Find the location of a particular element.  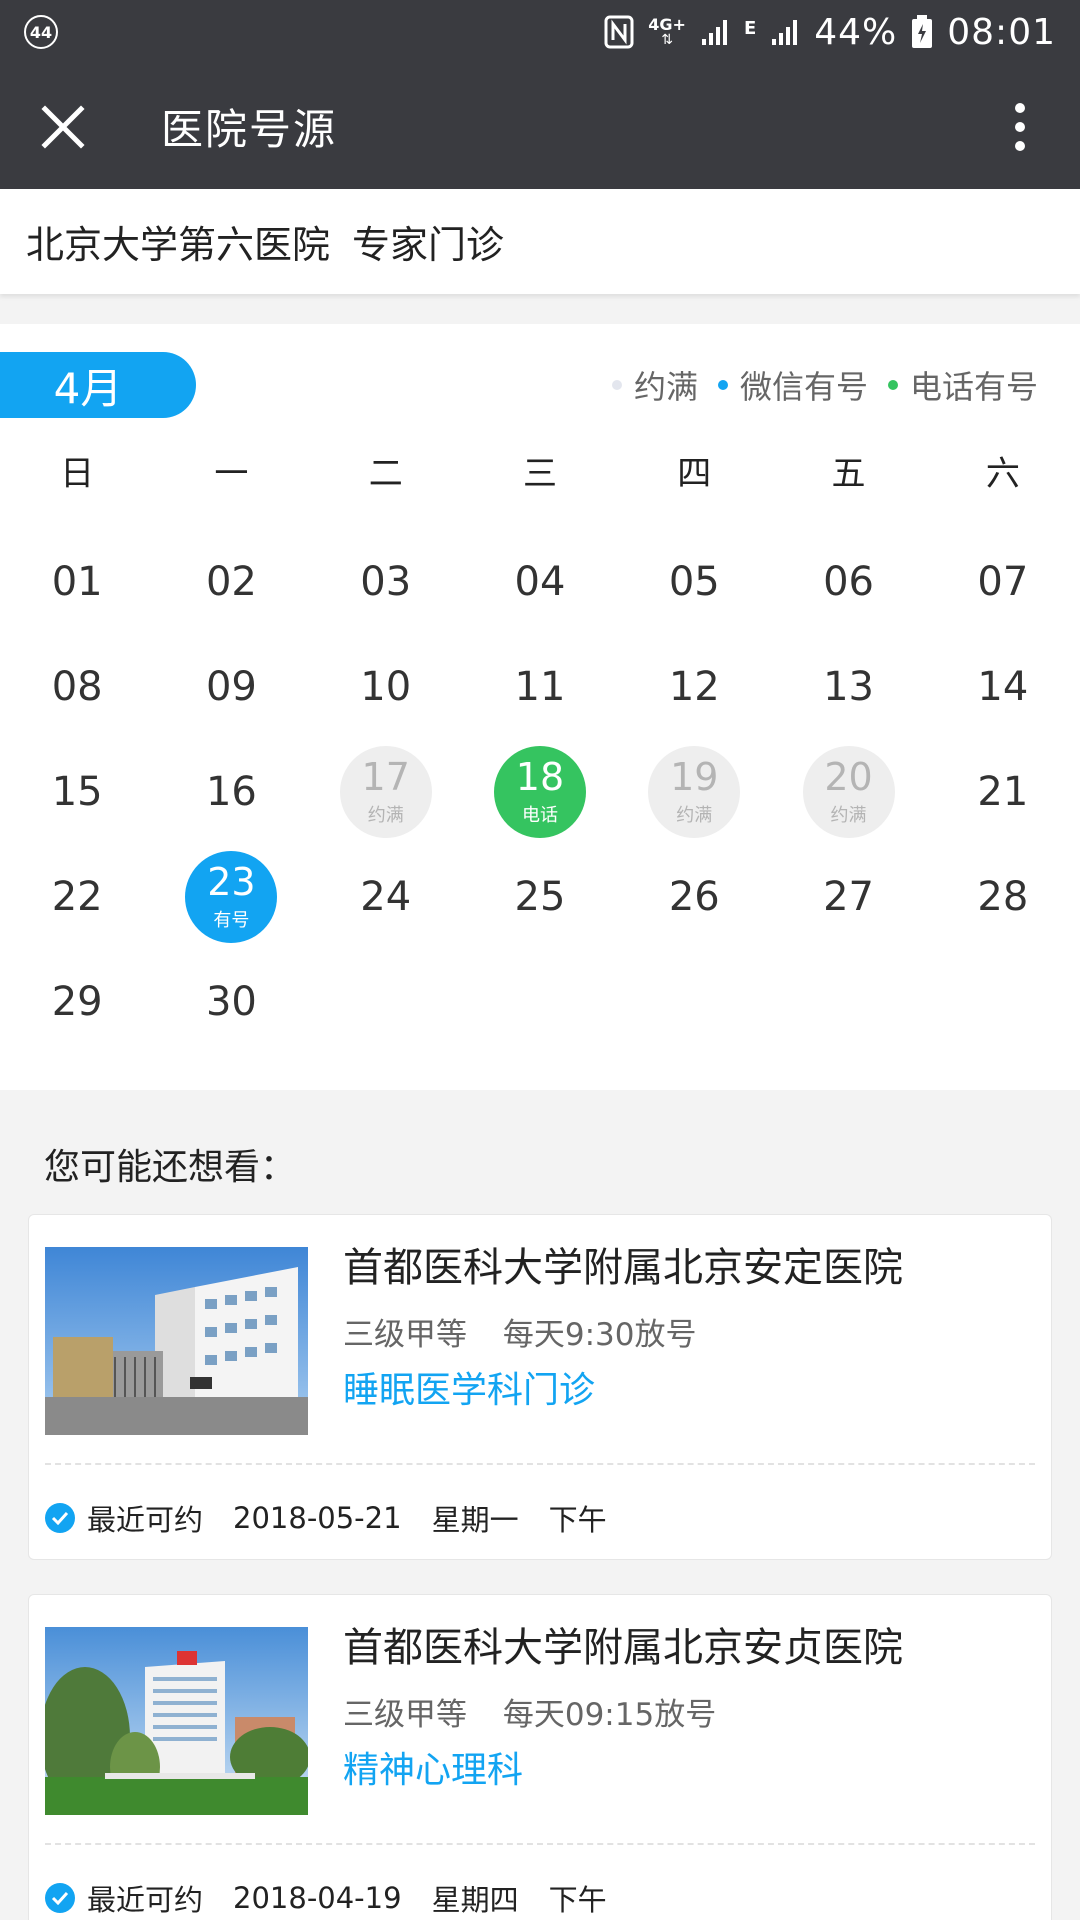

legend-label: 约满 is located at coordinates (665, 387).